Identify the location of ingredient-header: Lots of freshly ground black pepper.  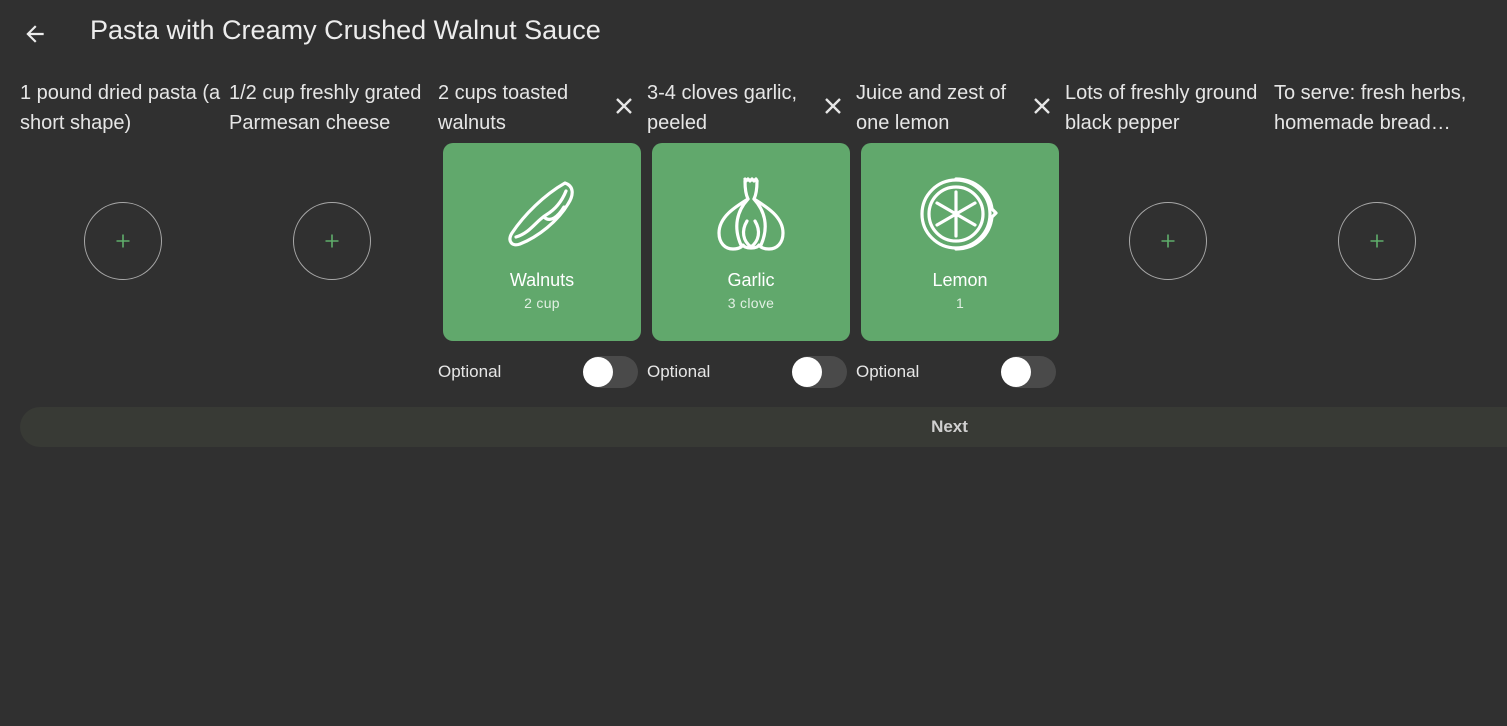
(1169, 109).